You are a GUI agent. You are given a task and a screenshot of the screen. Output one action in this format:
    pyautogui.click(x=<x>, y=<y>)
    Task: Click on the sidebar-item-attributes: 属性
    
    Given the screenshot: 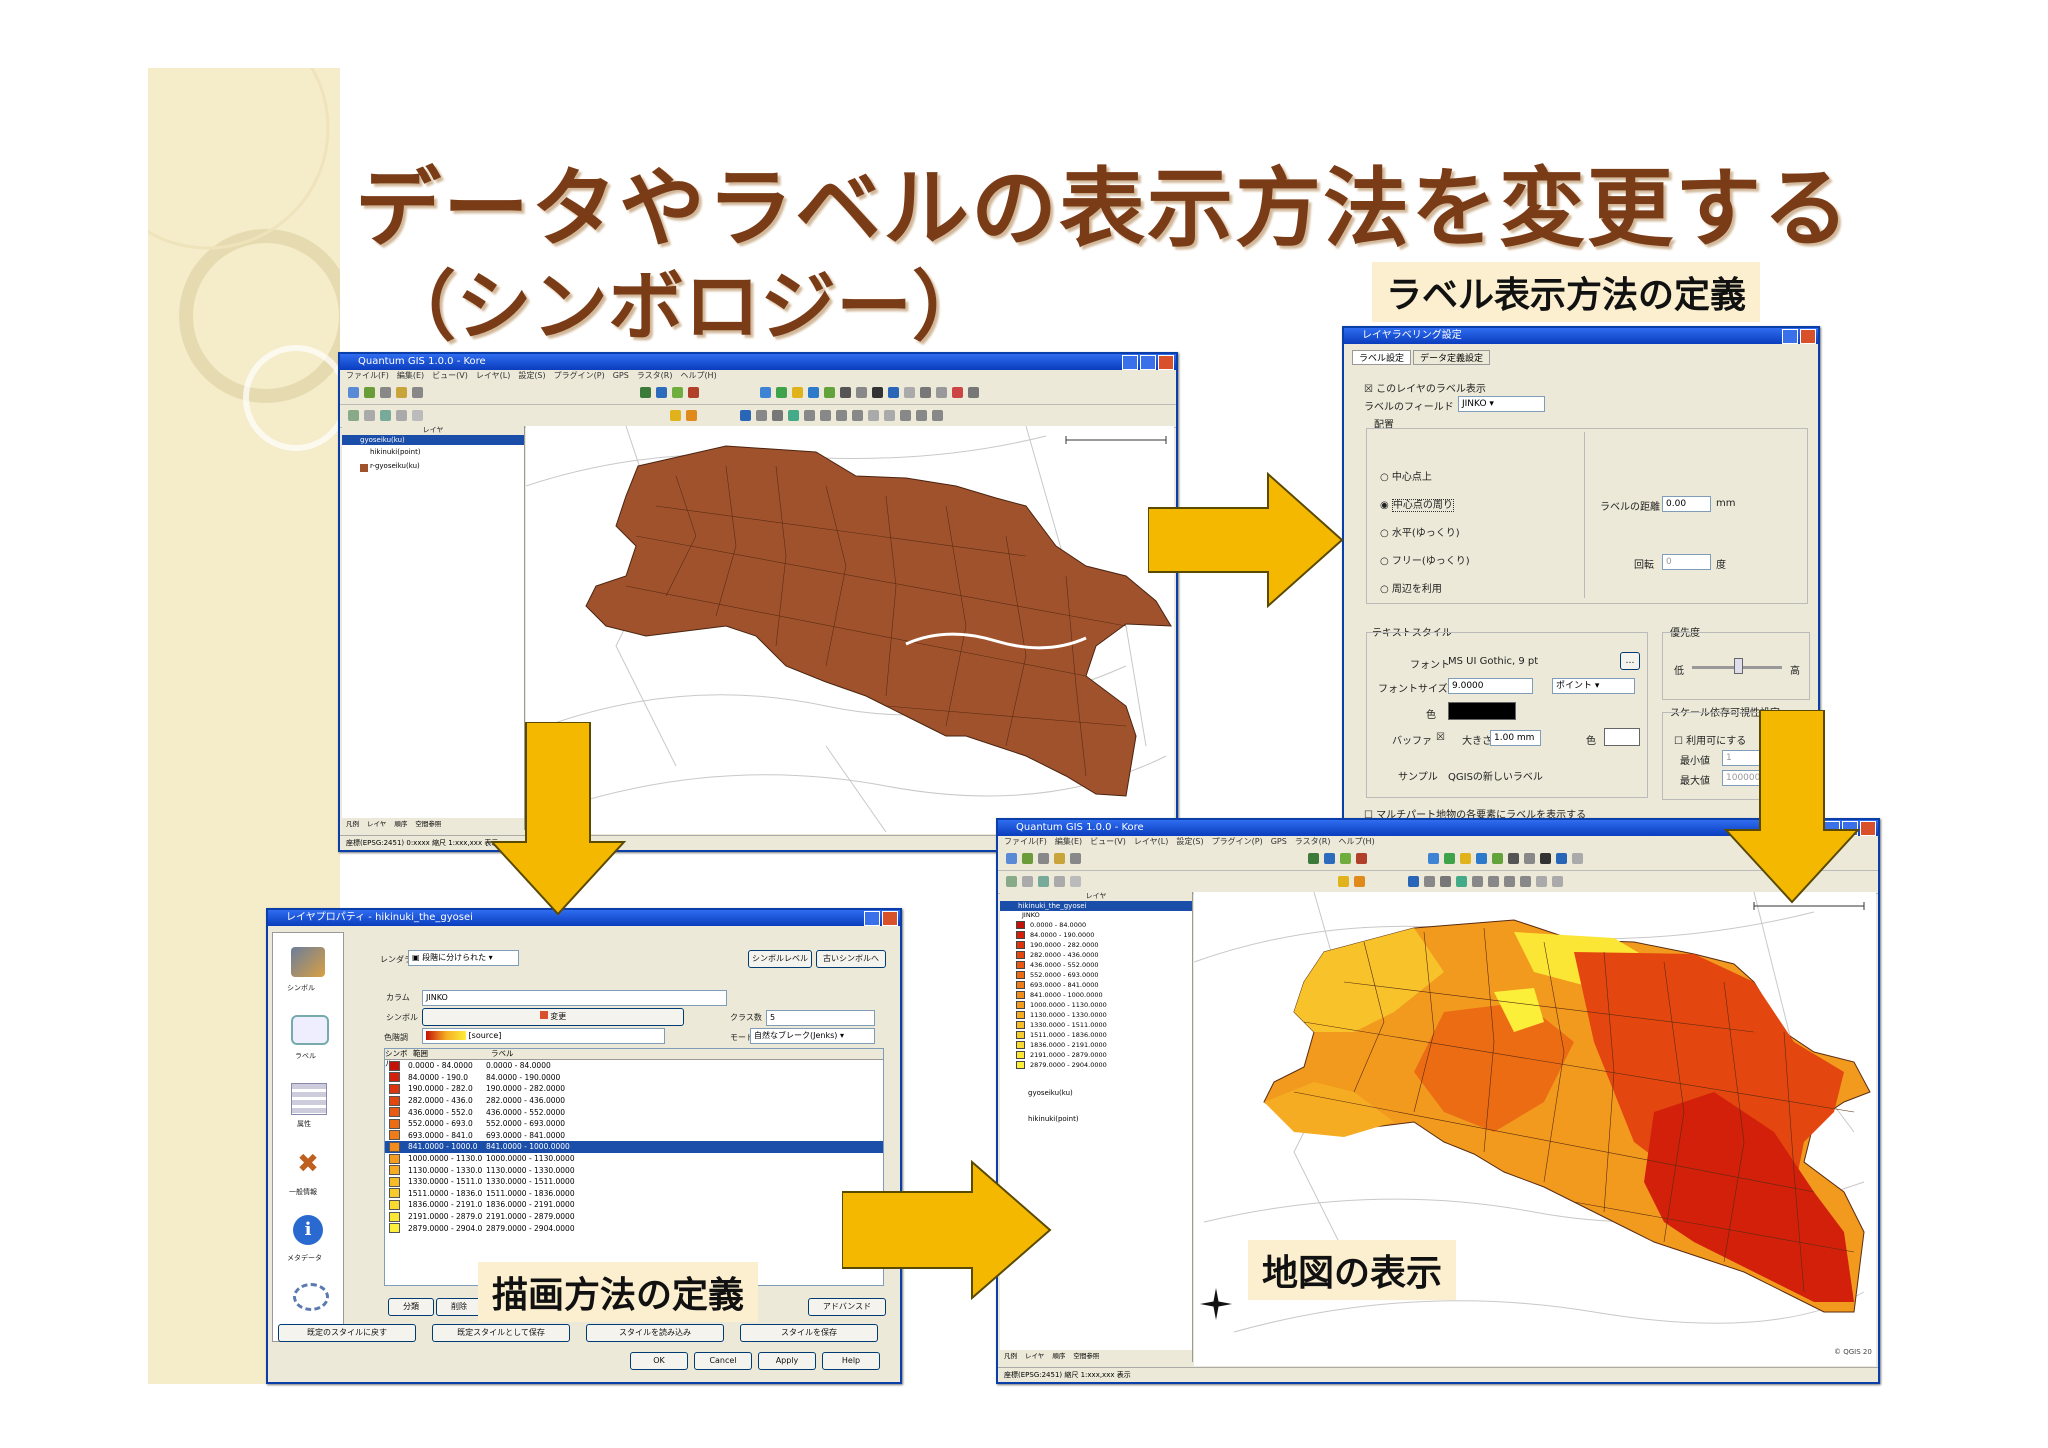 What is the action you would take?
    pyautogui.click(x=304, y=1124)
    